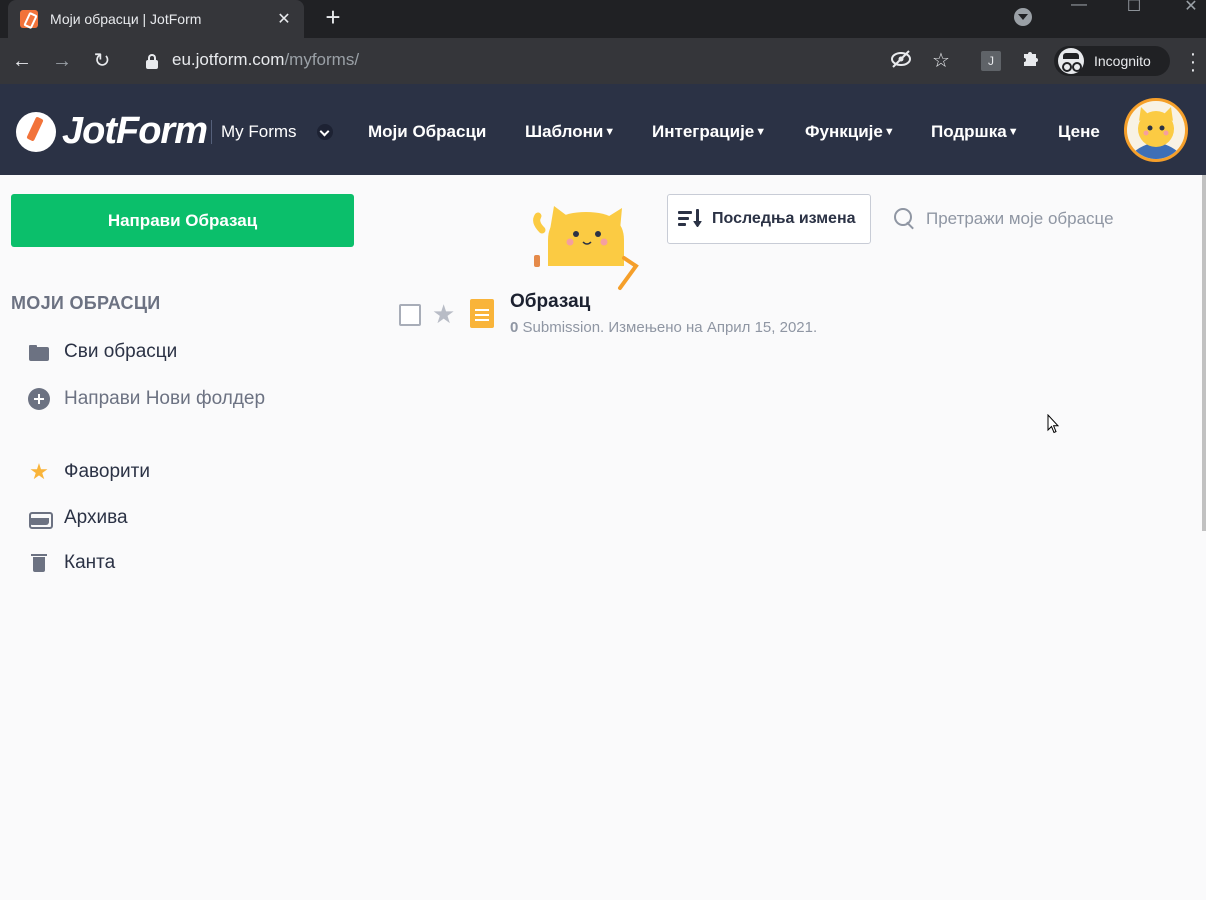  What do you see at coordinates (39, 471) in the screenshot?
I see `star-icon: ★` at bounding box center [39, 471].